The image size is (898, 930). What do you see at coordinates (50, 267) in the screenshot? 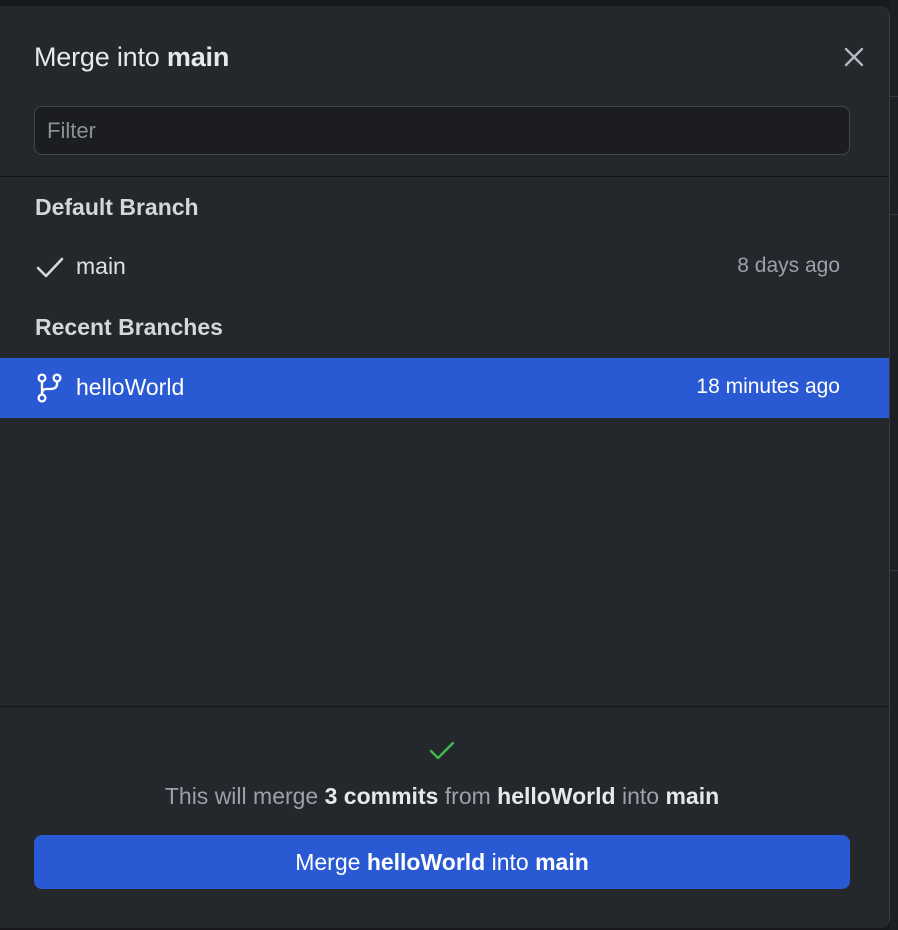
I see `checkmark-icon` at bounding box center [50, 267].